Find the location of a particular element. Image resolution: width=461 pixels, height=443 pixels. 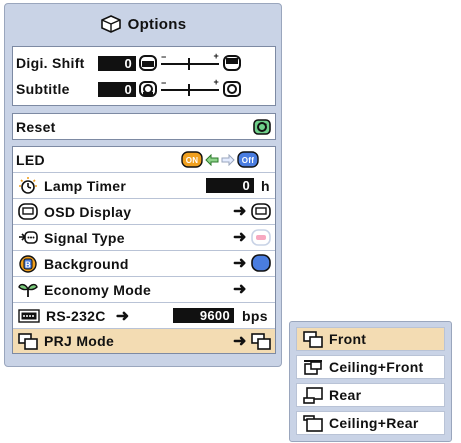

led-off-text: Off is located at coordinates (248, 160).